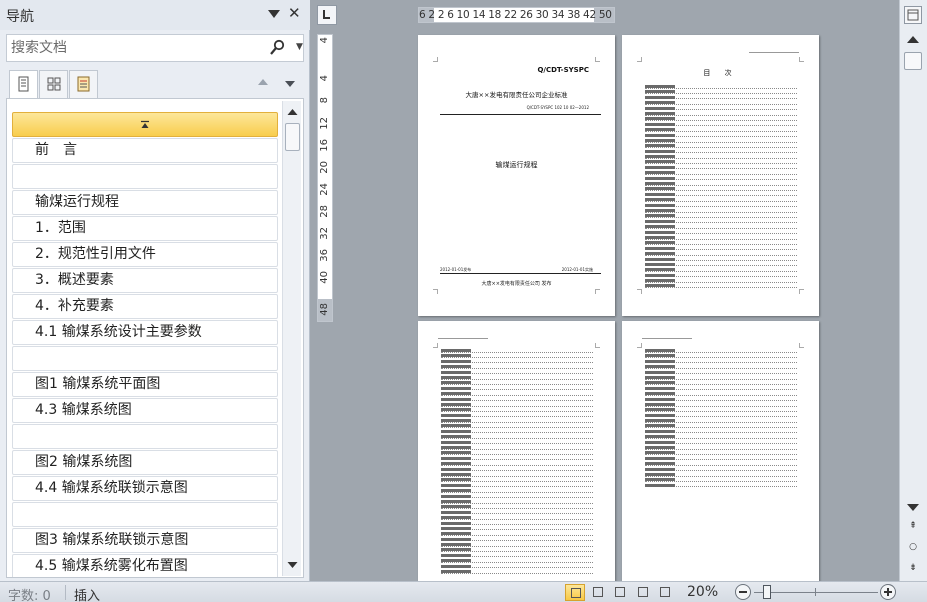  I want to click on tab-selector-button, so click(327, 15).